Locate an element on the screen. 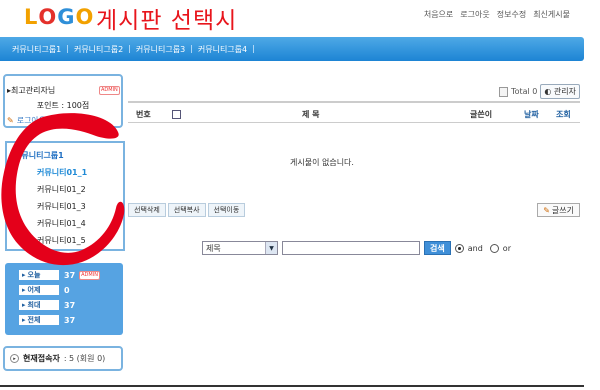 The image size is (600, 390). nav-group-2: 커뮤니티그룹2 is located at coordinates (98, 49).